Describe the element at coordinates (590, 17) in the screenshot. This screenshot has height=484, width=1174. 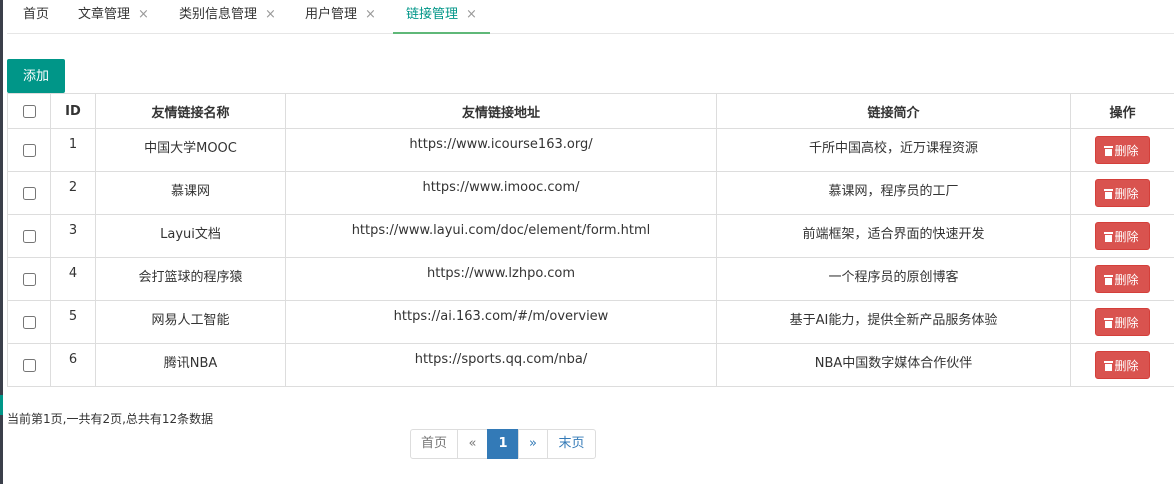
I see `tab-bar: 首页 文章管理 × 类别信息管理 × 用户管理 × 链接管理 ×` at that location.